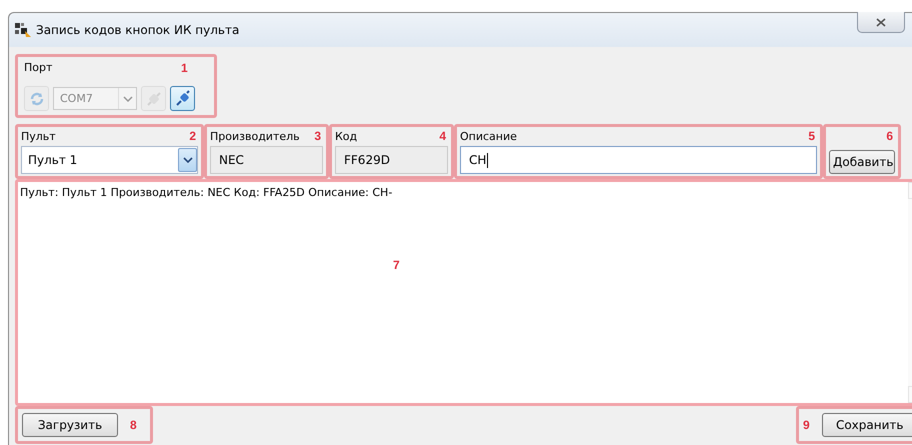 The width and height of the screenshot is (912, 445). What do you see at coordinates (391, 160) in the screenshot?
I see `readonly-field: FF629D` at bounding box center [391, 160].